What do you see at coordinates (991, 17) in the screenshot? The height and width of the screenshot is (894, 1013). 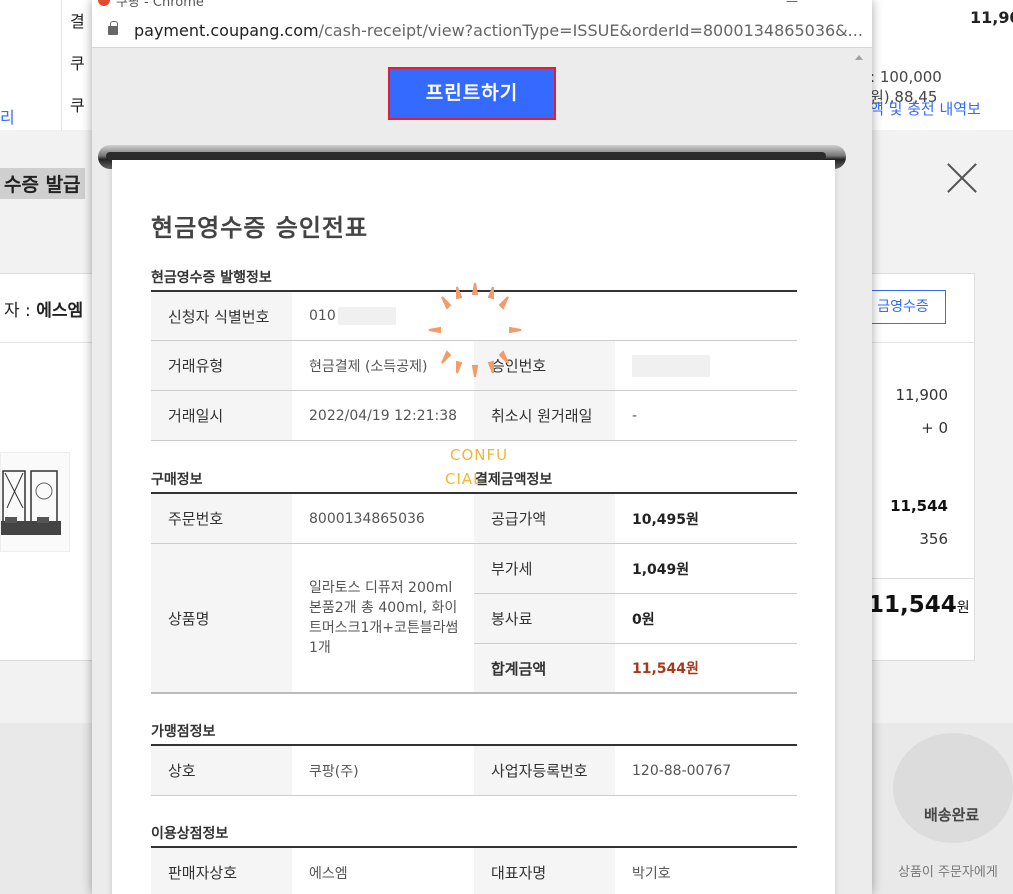 I see `background-total: 11,90` at bounding box center [991, 17].